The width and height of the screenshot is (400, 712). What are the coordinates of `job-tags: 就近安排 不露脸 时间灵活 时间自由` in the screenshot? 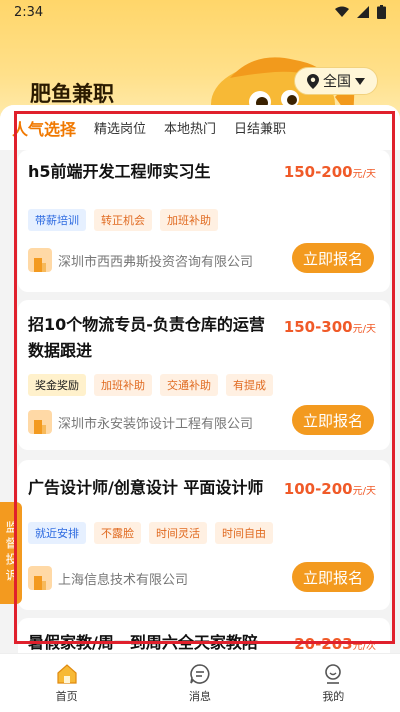 It's located at (150, 533).